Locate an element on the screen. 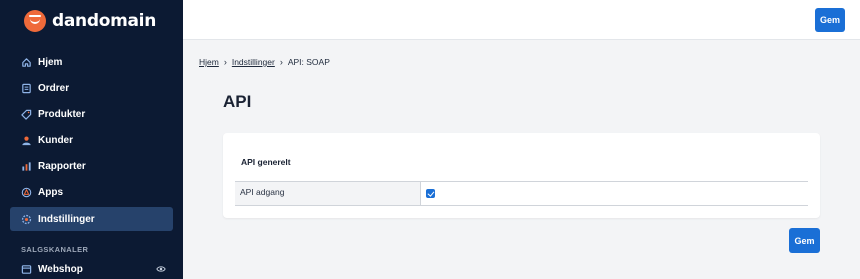 The image size is (860, 279). settings-icon is located at coordinates (26, 219).